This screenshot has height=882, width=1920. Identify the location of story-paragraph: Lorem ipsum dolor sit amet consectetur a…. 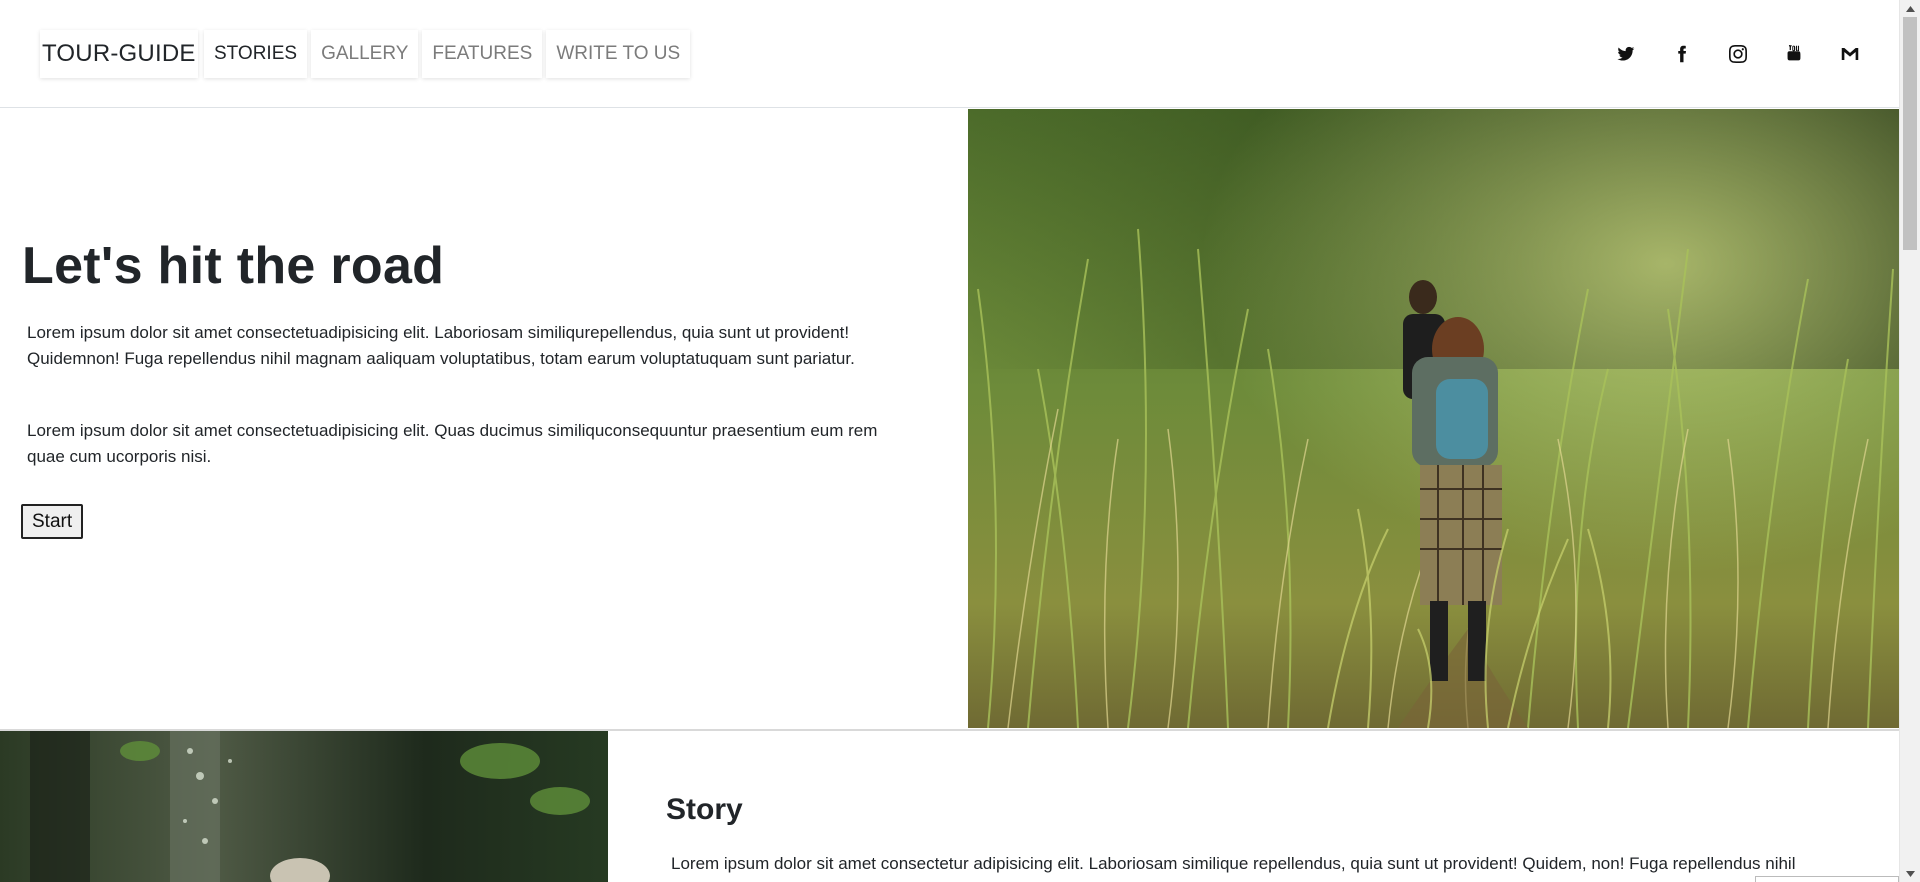
(1233, 863).